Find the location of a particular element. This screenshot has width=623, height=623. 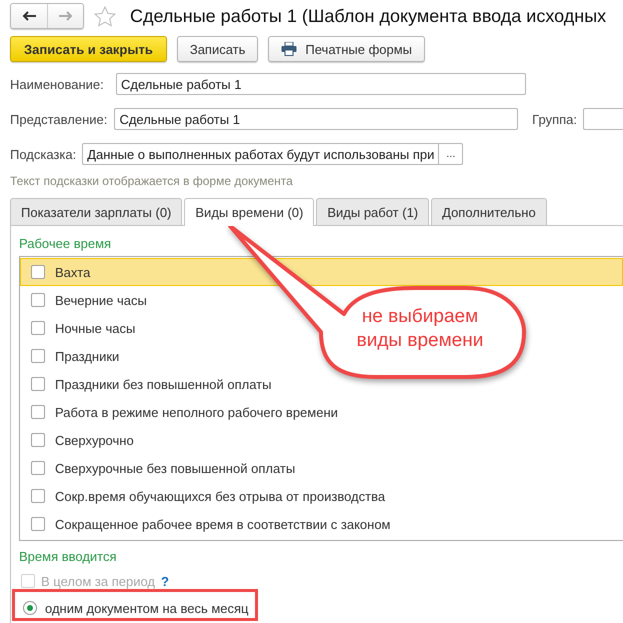

group-title: Рабочее время is located at coordinates (65, 244).